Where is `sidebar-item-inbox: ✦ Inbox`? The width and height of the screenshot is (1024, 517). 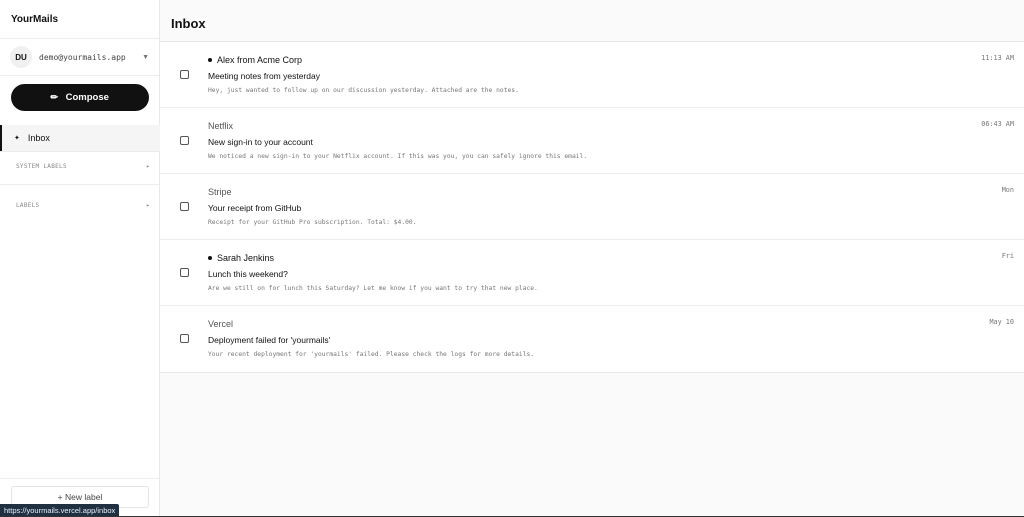 sidebar-item-inbox: ✦ Inbox is located at coordinates (80, 138).